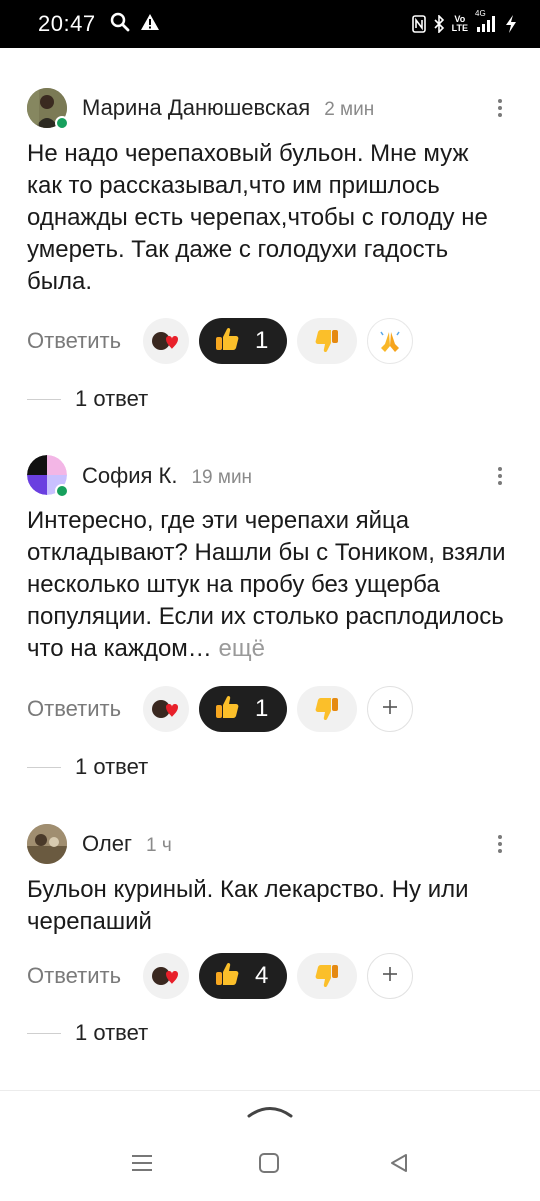  What do you see at coordinates (241, 648) in the screenshot?
I see `expand-link: ещё` at bounding box center [241, 648].